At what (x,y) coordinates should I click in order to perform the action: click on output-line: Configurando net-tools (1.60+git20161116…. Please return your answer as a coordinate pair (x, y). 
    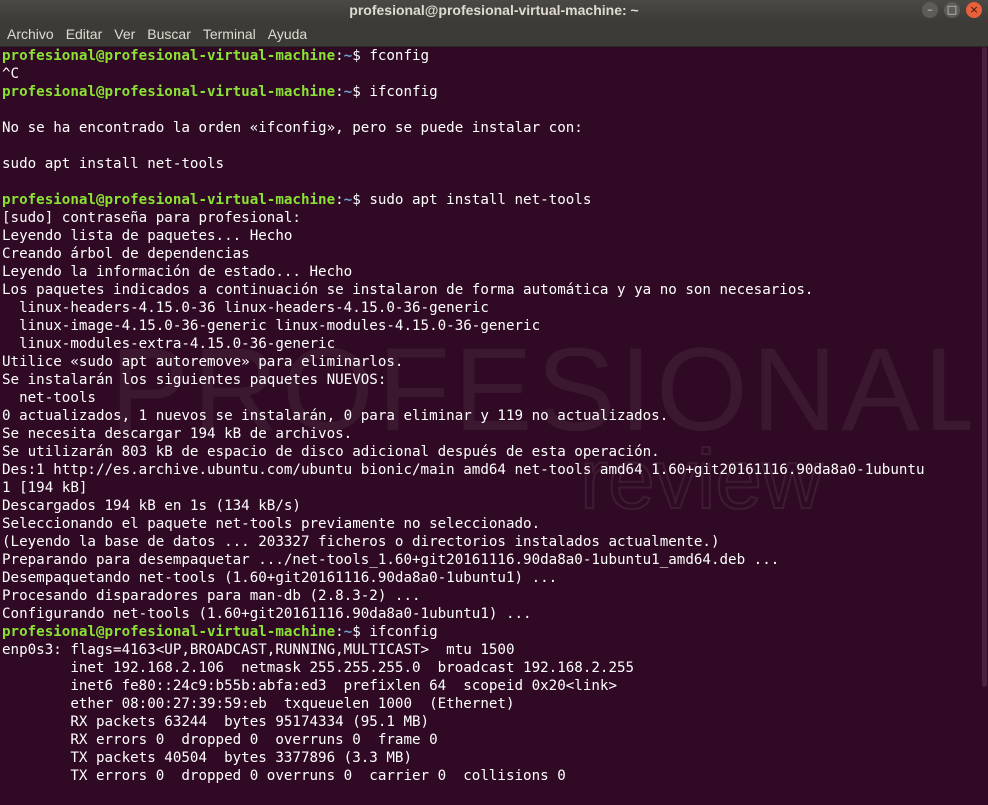
    Looking at the image, I should click on (267, 614).